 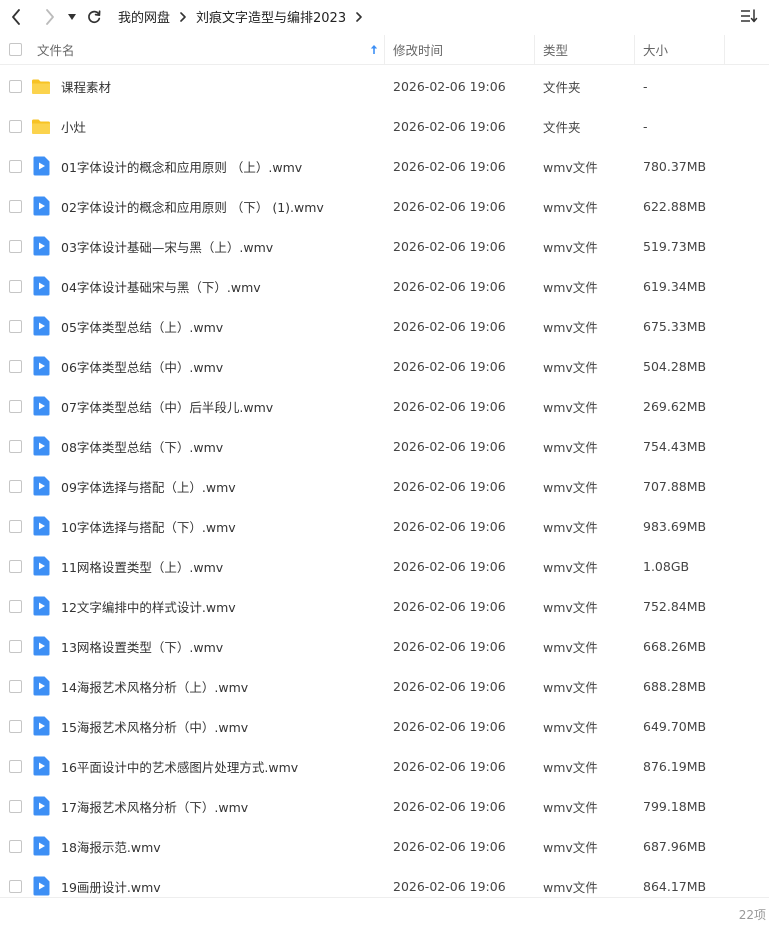 I want to click on column-header: 文件名 修改时间 类型 大小, so click(x=384, y=49).